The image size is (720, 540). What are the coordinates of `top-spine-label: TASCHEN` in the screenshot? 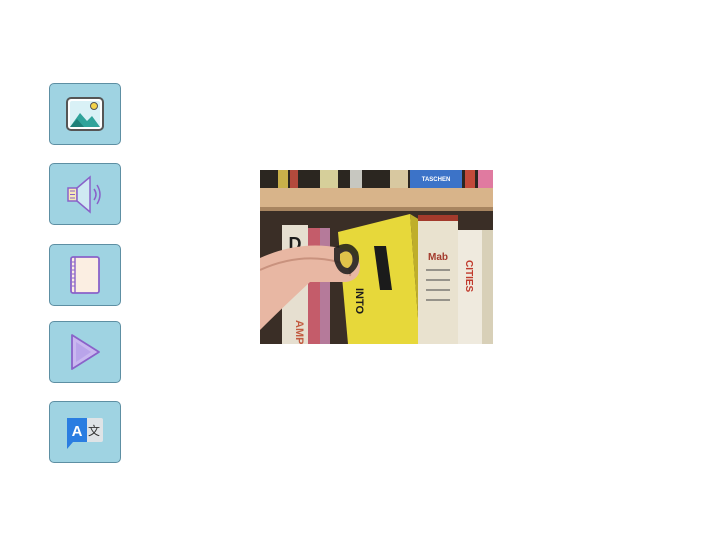 It's located at (436, 180).